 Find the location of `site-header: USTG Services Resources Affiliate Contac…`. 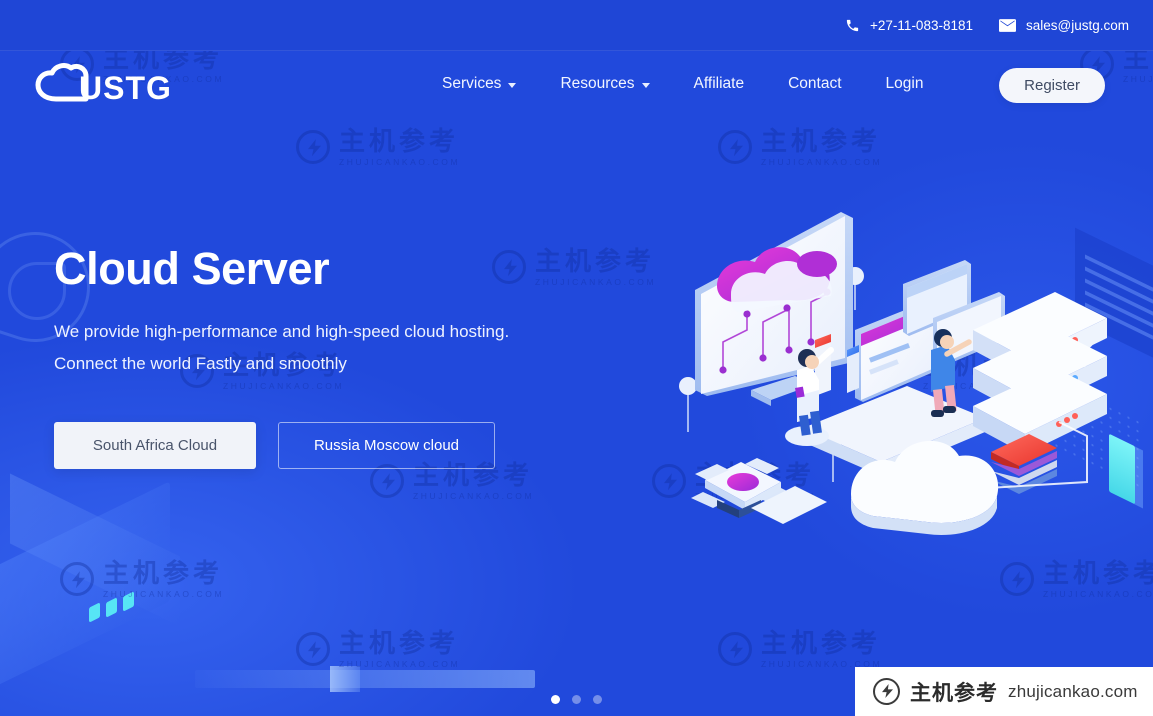

site-header: USTG Services Resources Affiliate Contac… is located at coordinates (576, 84).